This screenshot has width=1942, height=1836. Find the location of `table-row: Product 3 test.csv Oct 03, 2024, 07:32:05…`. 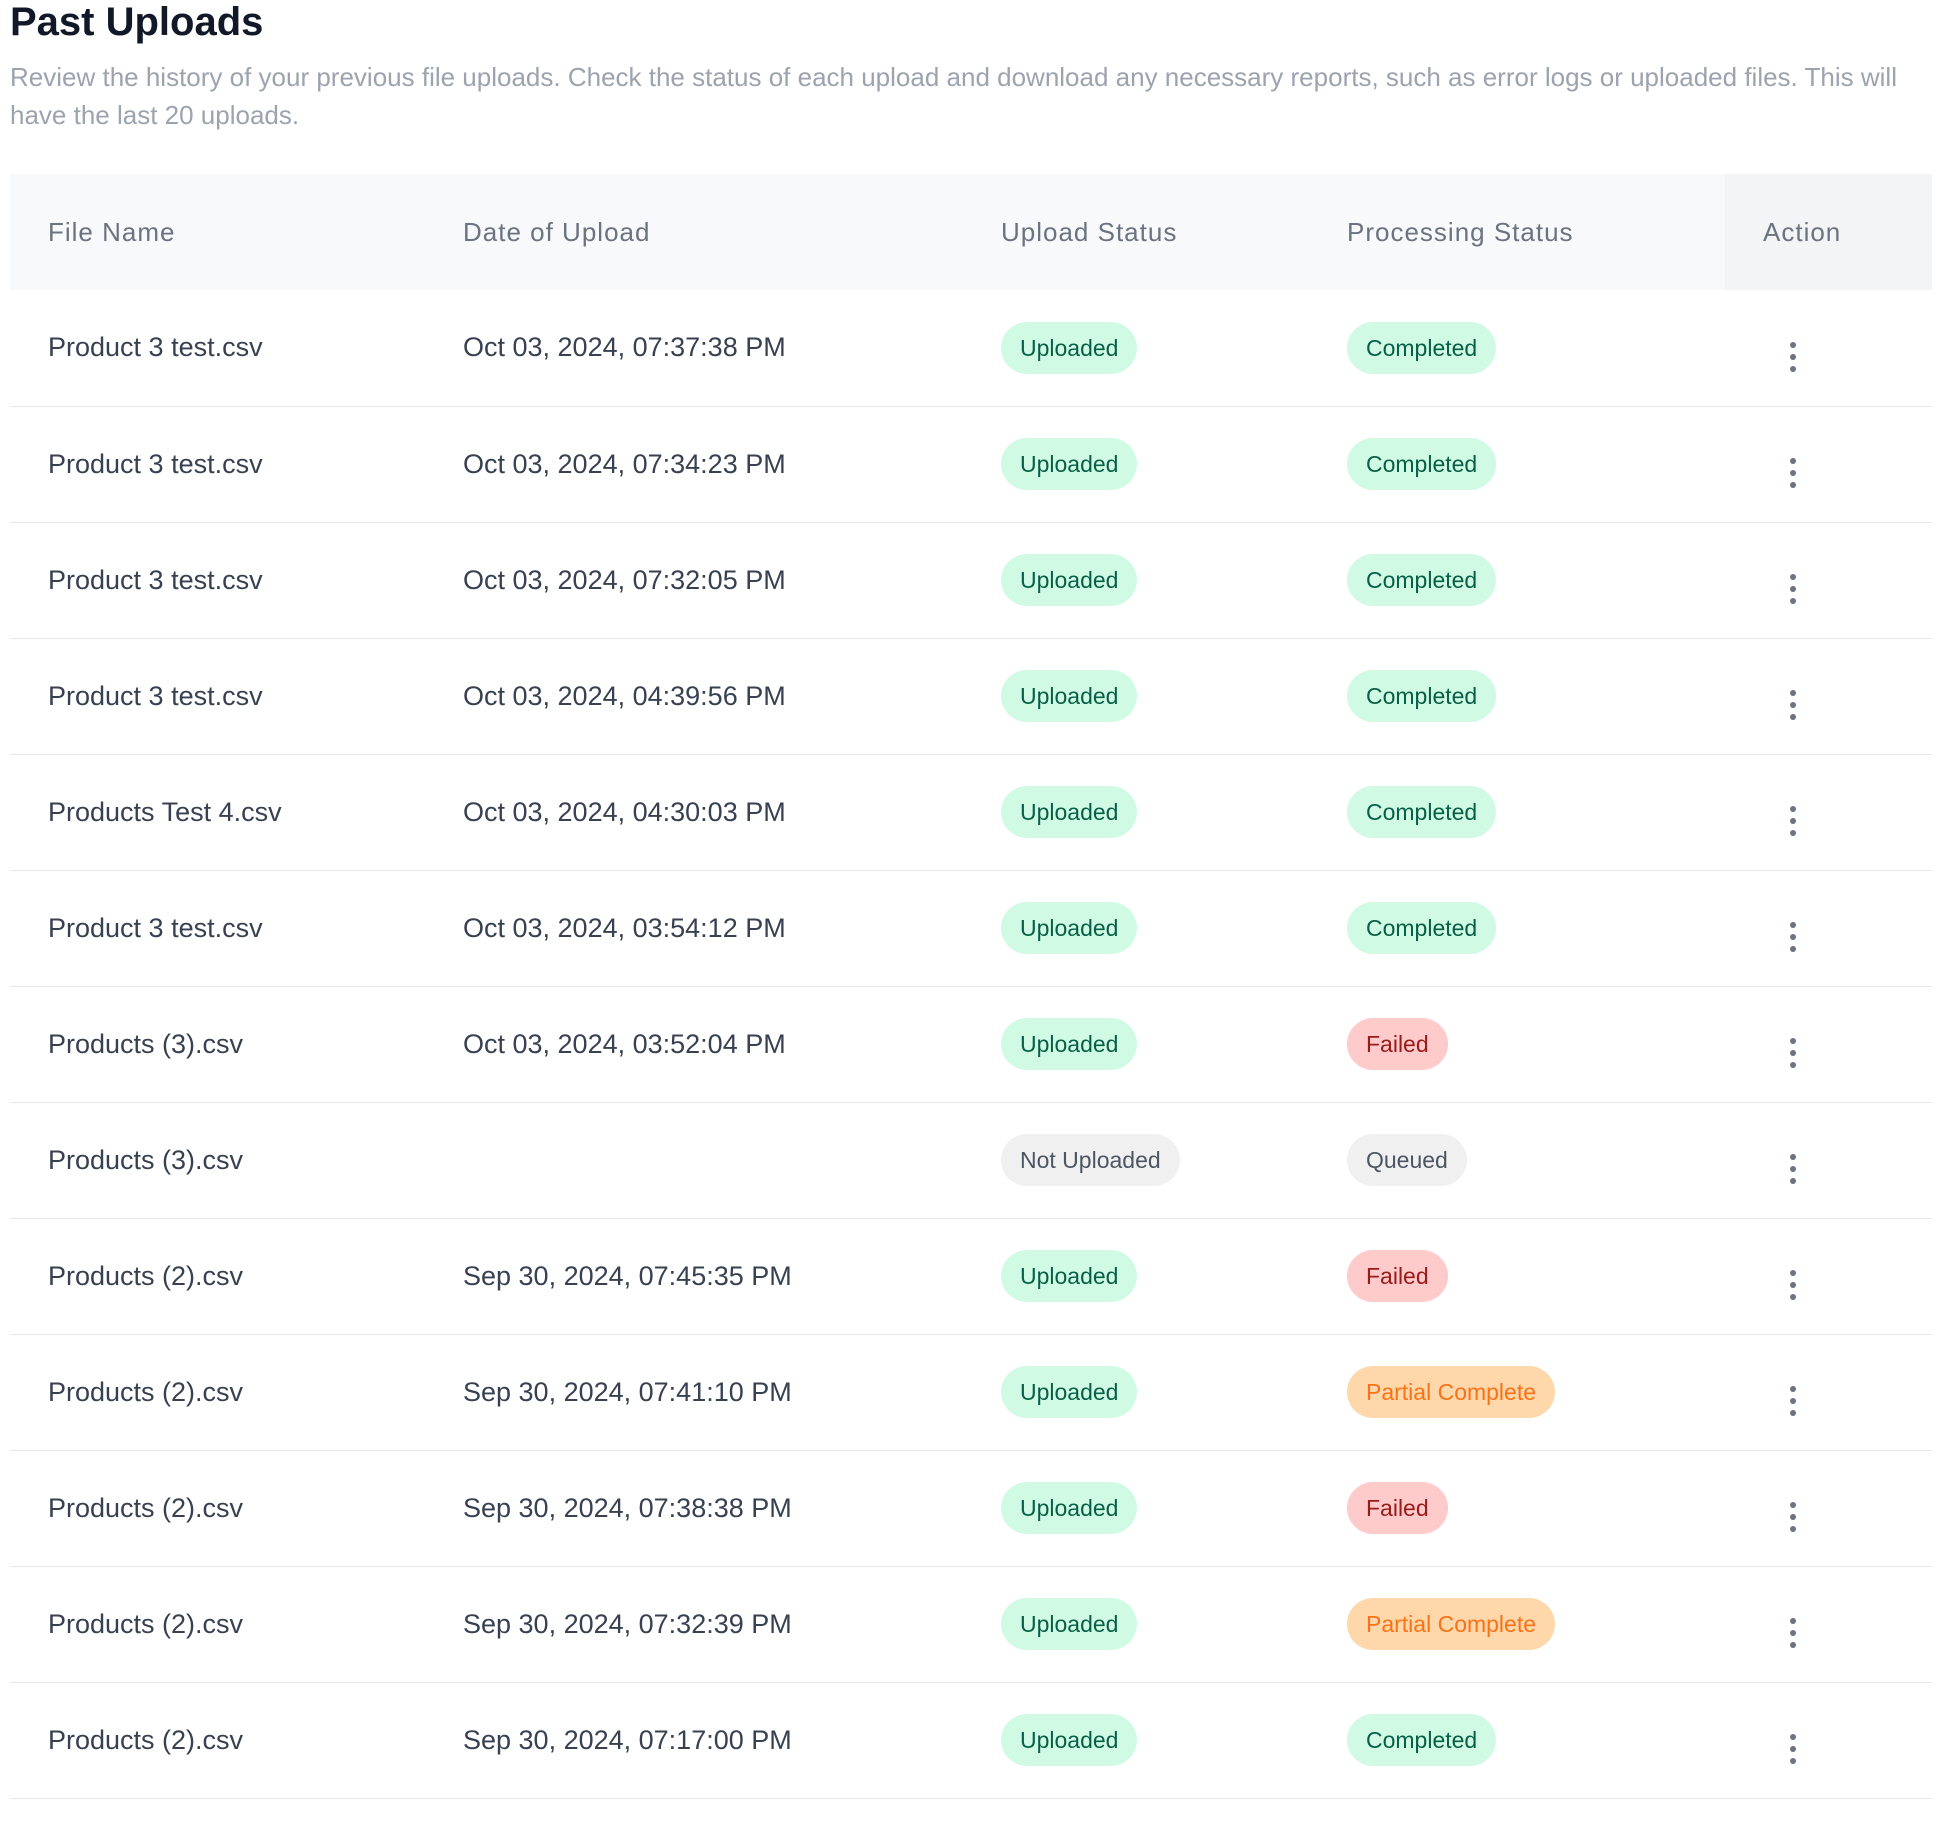

table-row: Product 3 test.csv Oct 03, 2024, 07:32:05… is located at coordinates (971, 580).